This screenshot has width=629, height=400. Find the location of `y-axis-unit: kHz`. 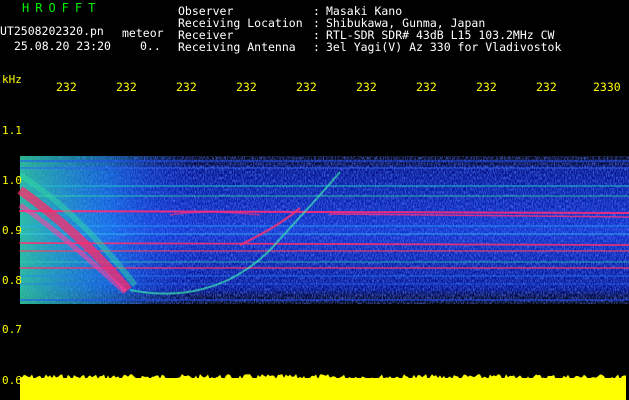

y-axis-unit: kHz is located at coordinates (12, 79).